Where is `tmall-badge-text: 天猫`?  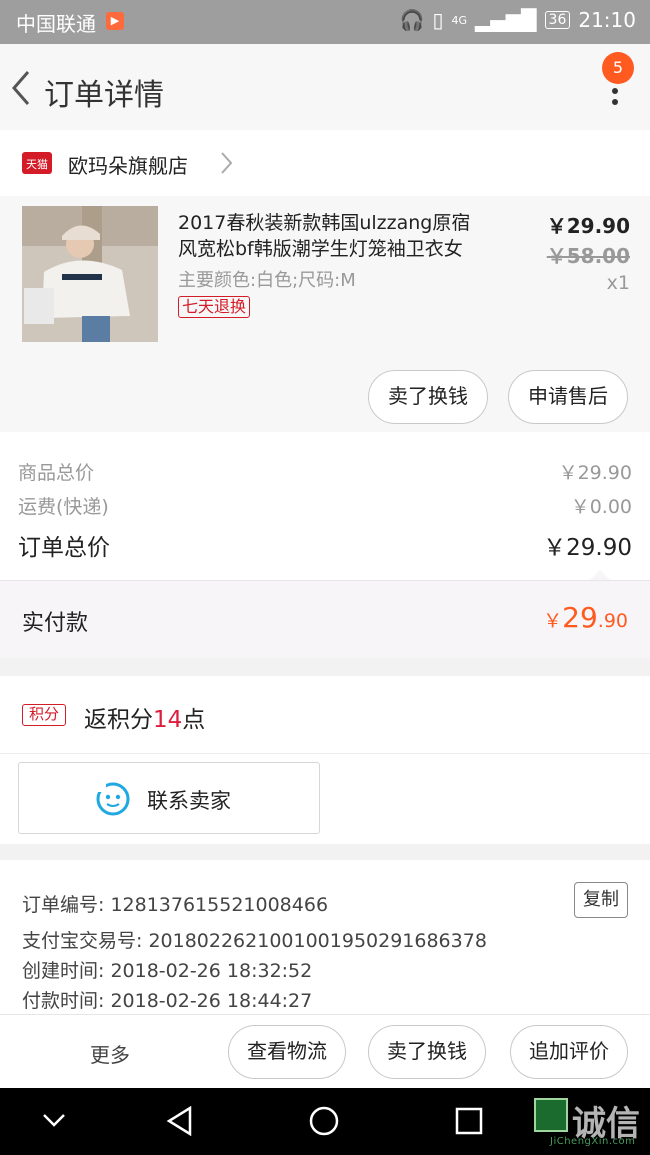 tmall-badge-text: 天猫 is located at coordinates (37, 164).